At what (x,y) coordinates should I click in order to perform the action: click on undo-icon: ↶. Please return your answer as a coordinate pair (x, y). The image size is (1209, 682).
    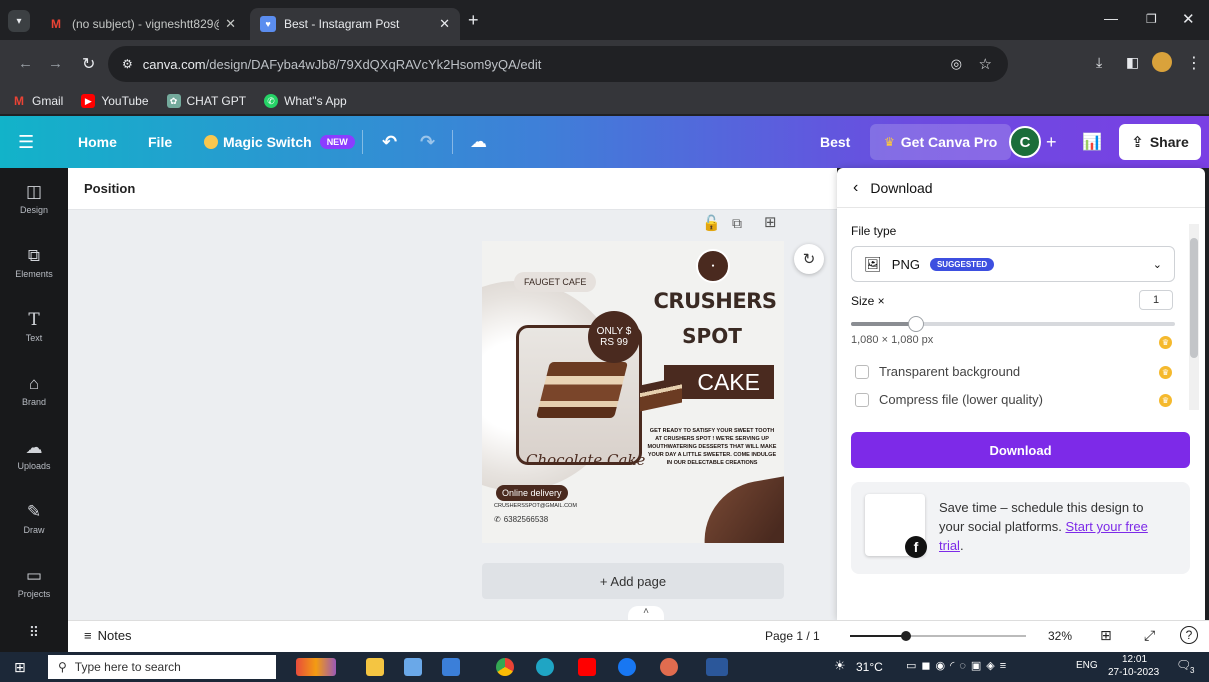
    Looking at the image, I should click on (389, 142).